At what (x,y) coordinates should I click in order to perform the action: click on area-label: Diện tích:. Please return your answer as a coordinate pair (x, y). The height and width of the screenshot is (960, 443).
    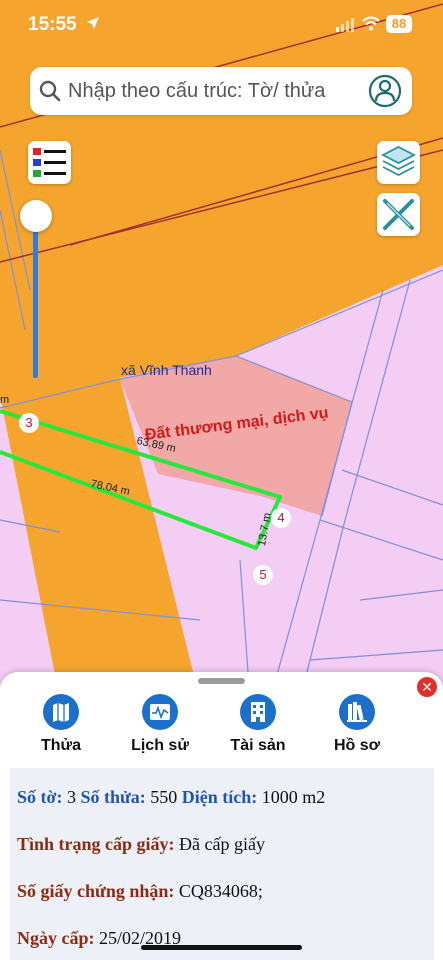
    Looking at the image, I should click on (219, 797).